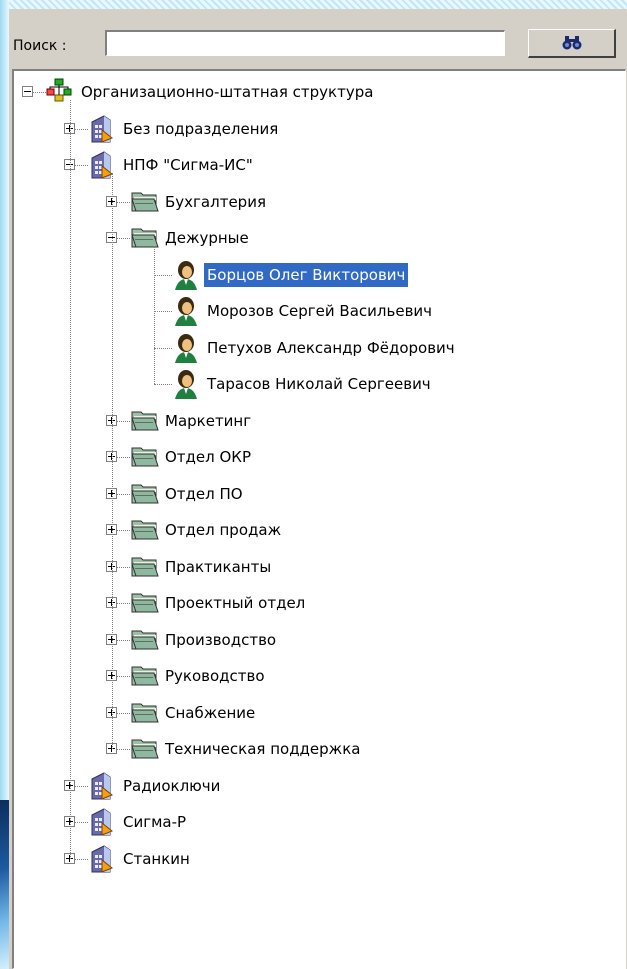 The image size is (627, 969). Describe the element at coordinates (220, 640) in the screenshot. I see `tree-node-label: Производство` at that location.